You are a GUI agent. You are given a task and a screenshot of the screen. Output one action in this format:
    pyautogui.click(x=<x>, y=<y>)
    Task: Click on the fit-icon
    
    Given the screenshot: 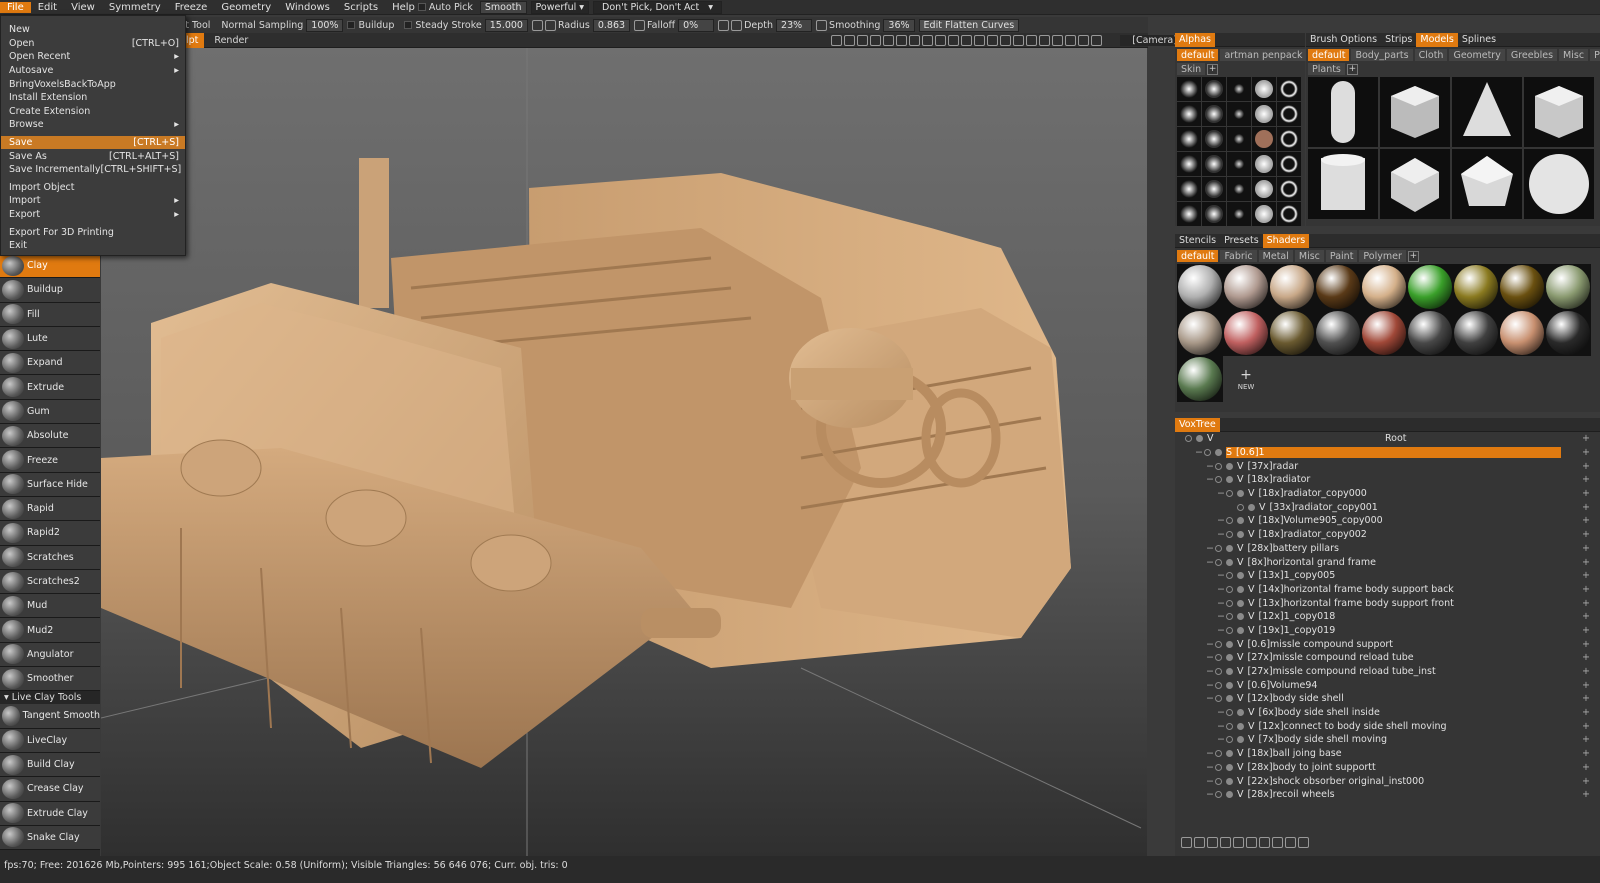 What is the action you would take?
    pyautogui.click(x=954, y=40)
    